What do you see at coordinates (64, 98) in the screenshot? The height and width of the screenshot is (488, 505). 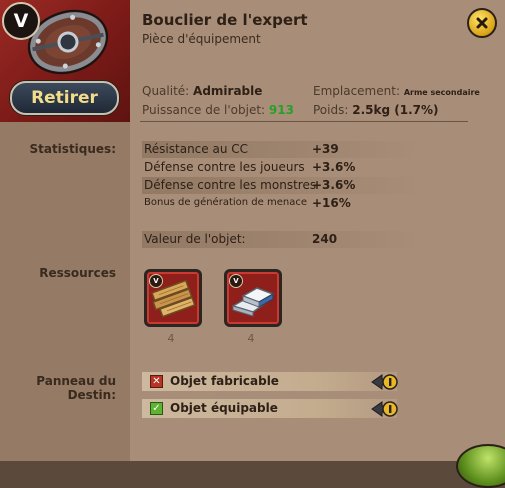 I see `remove-button: Retirer` at bounding box center [64, 98].